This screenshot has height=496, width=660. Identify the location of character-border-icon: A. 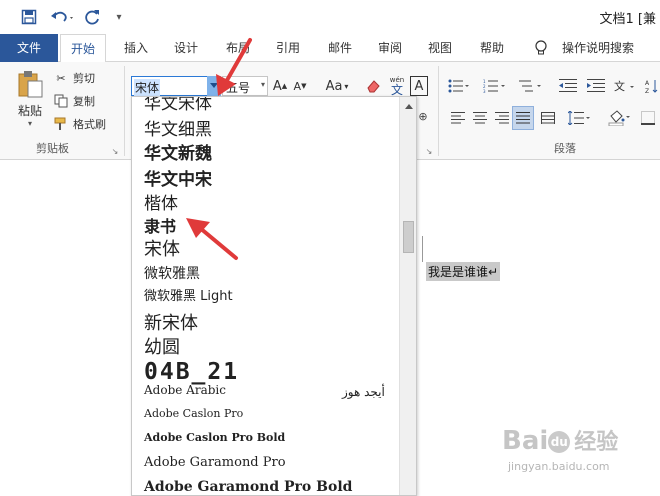
(419, 86).